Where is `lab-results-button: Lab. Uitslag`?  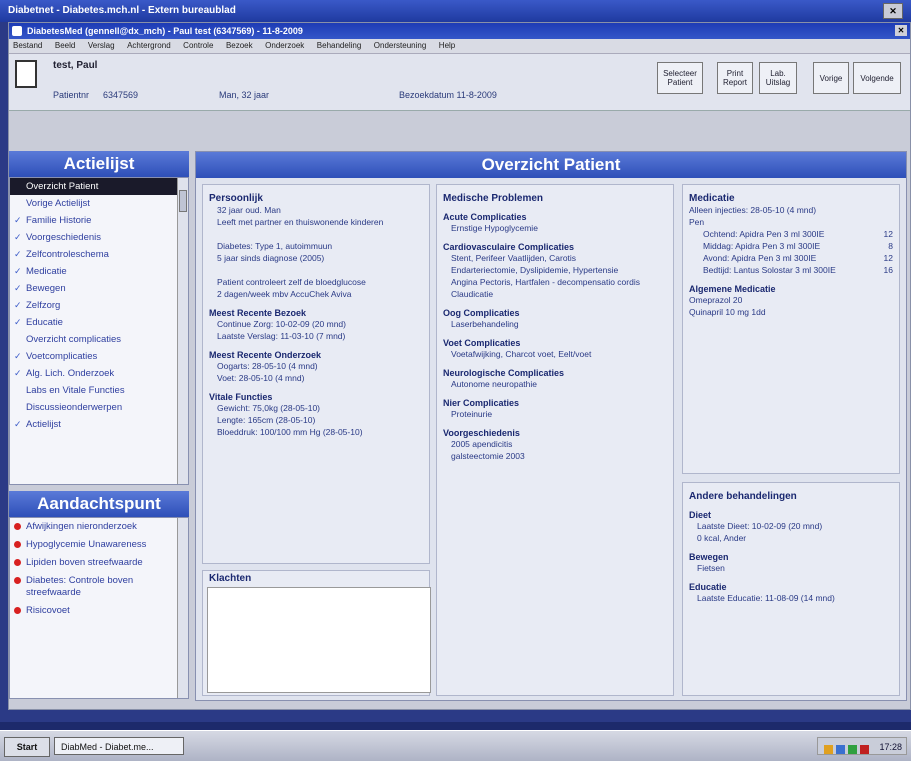
lab-results-button: Lab. Uitslag is located at coordinates (778, 78).